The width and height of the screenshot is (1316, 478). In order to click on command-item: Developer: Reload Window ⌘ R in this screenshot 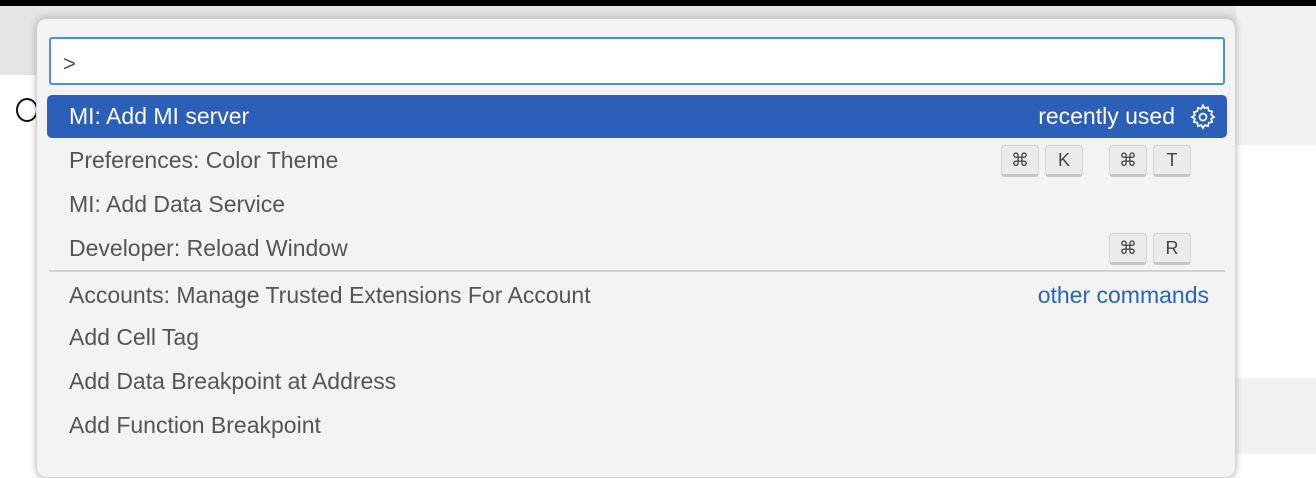, I will do `click(637, 248)`.